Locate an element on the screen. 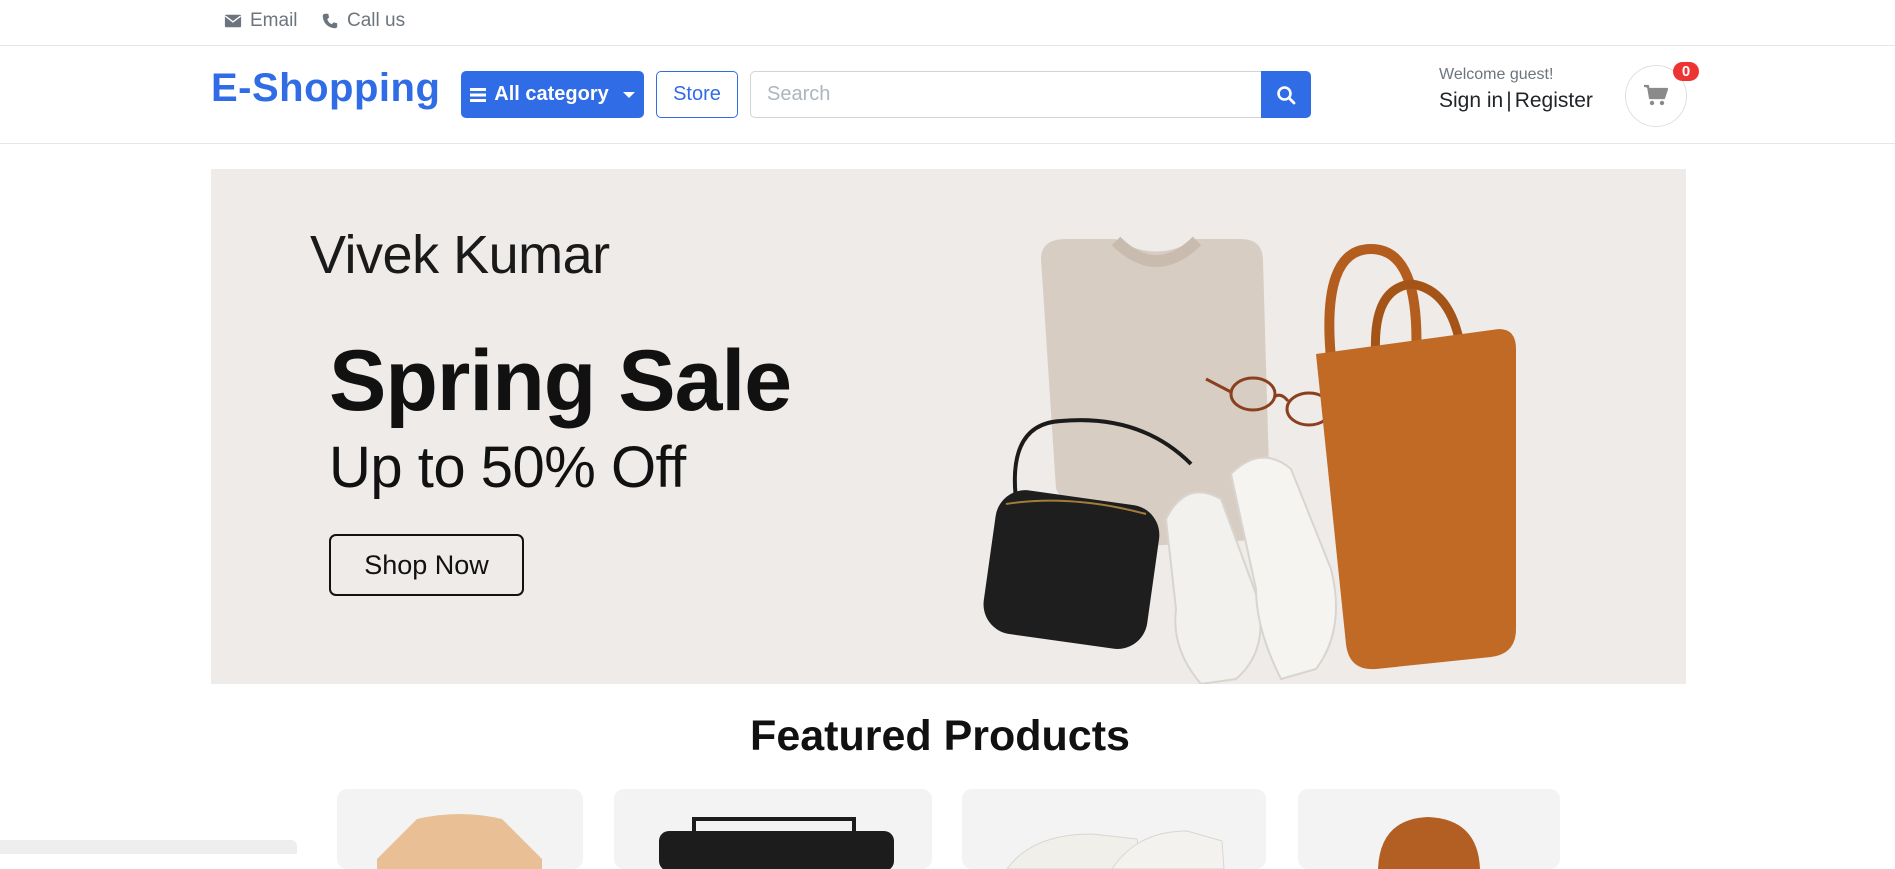 Image resolution: width=1895 pixels, height=869 pixels. brown-hat-image is located at coordinates (1429, 843).